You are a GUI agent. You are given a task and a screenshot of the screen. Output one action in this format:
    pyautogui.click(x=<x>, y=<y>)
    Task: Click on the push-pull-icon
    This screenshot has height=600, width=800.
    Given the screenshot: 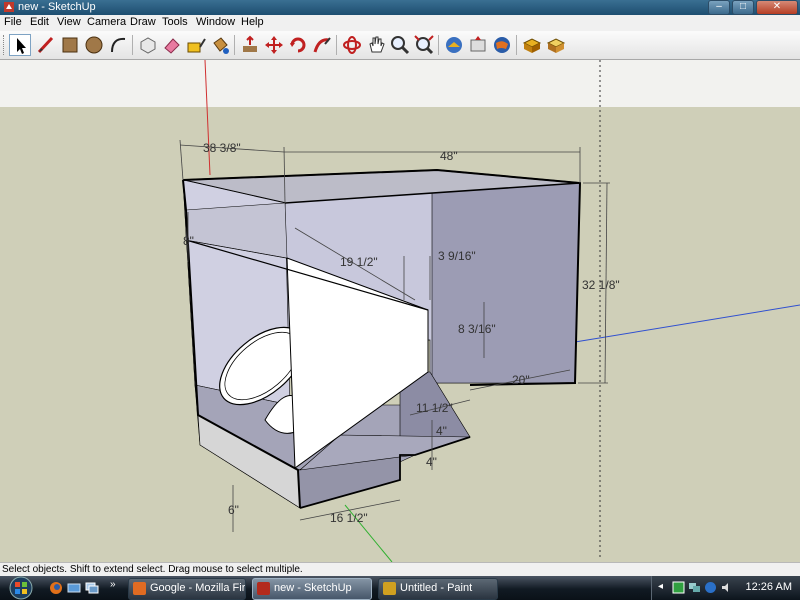 What is the action you would take?
    pyautogui.click(x=250, y=45)
    